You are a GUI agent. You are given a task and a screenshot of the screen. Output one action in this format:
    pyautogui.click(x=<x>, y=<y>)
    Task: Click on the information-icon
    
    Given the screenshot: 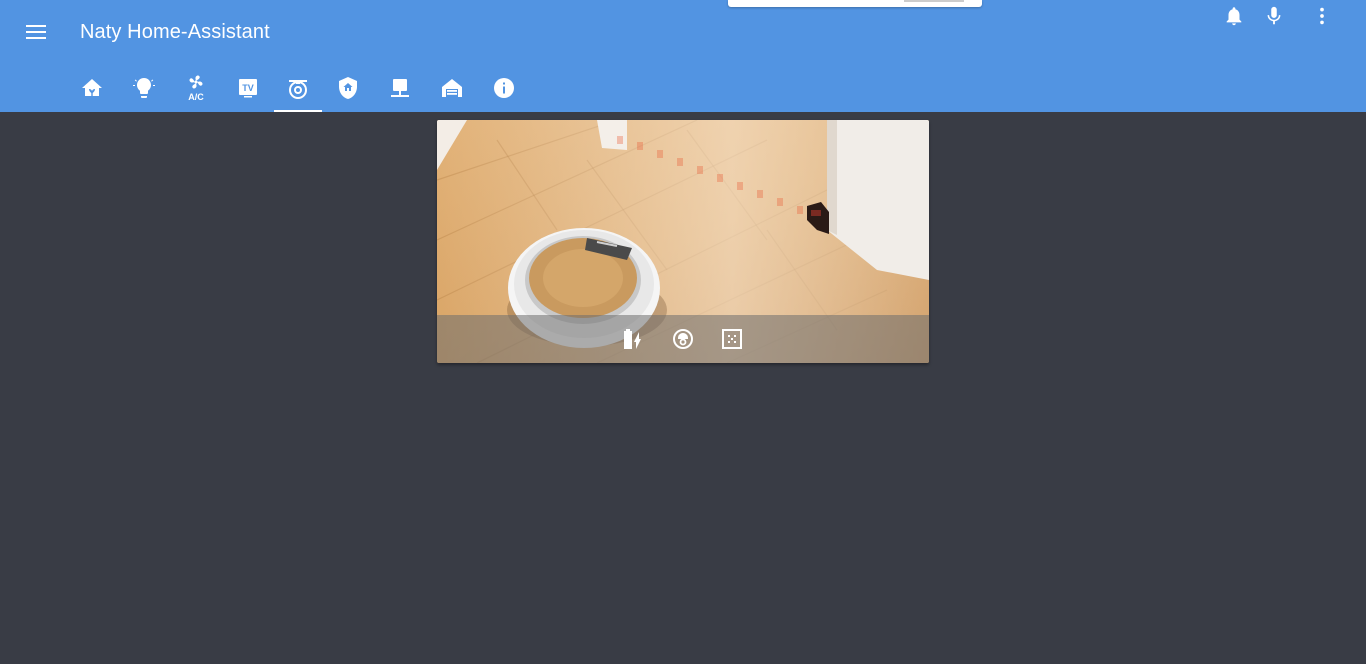 What is the action you would take?
    pyautogui.click(x=504, y=88)
    